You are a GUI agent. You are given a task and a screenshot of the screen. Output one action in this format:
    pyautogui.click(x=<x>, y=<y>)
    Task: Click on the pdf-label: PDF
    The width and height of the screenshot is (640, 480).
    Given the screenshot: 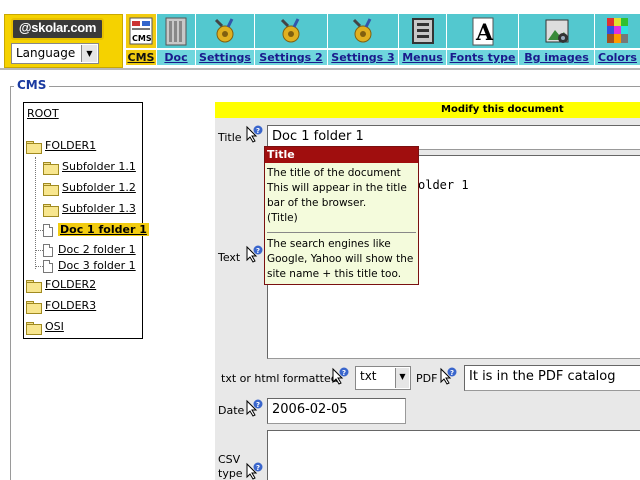 What is the action you would take?
    pyautogui.click(x=427, y=378)
    